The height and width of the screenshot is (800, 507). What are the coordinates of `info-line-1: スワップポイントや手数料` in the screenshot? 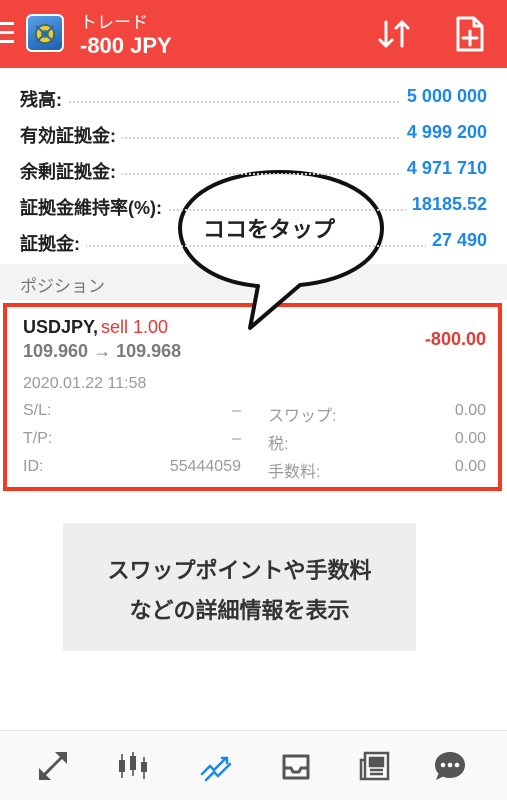 It's located at (239, 570).